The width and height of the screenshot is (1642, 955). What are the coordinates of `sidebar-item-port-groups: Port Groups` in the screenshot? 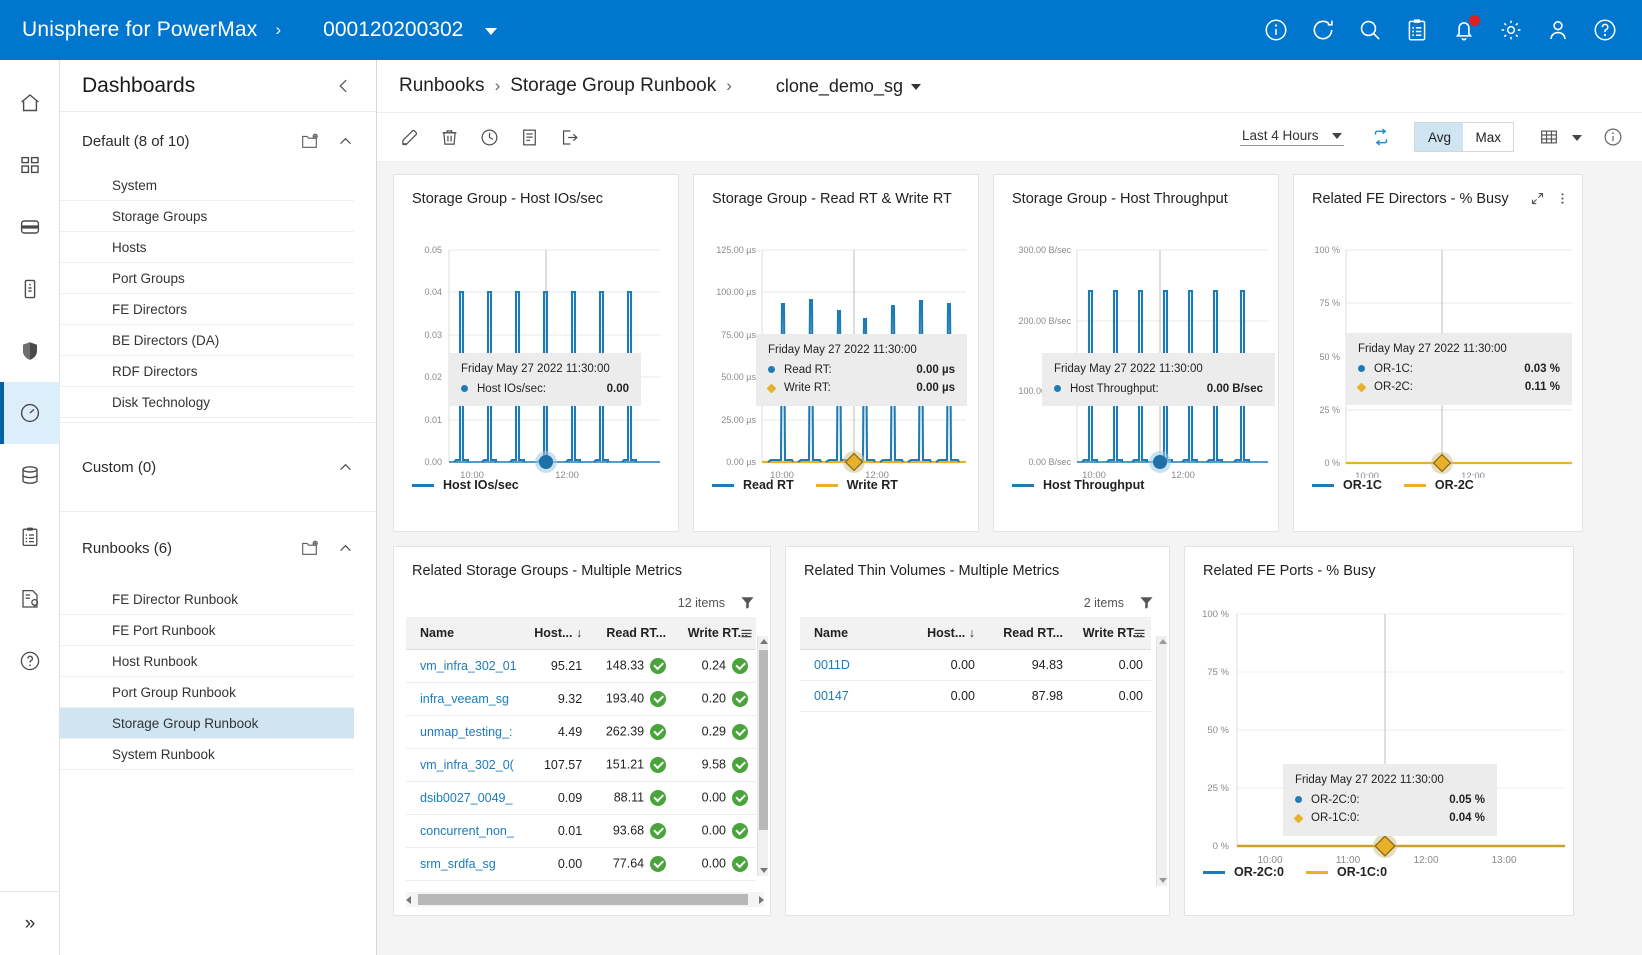 It's located at (207, 278).